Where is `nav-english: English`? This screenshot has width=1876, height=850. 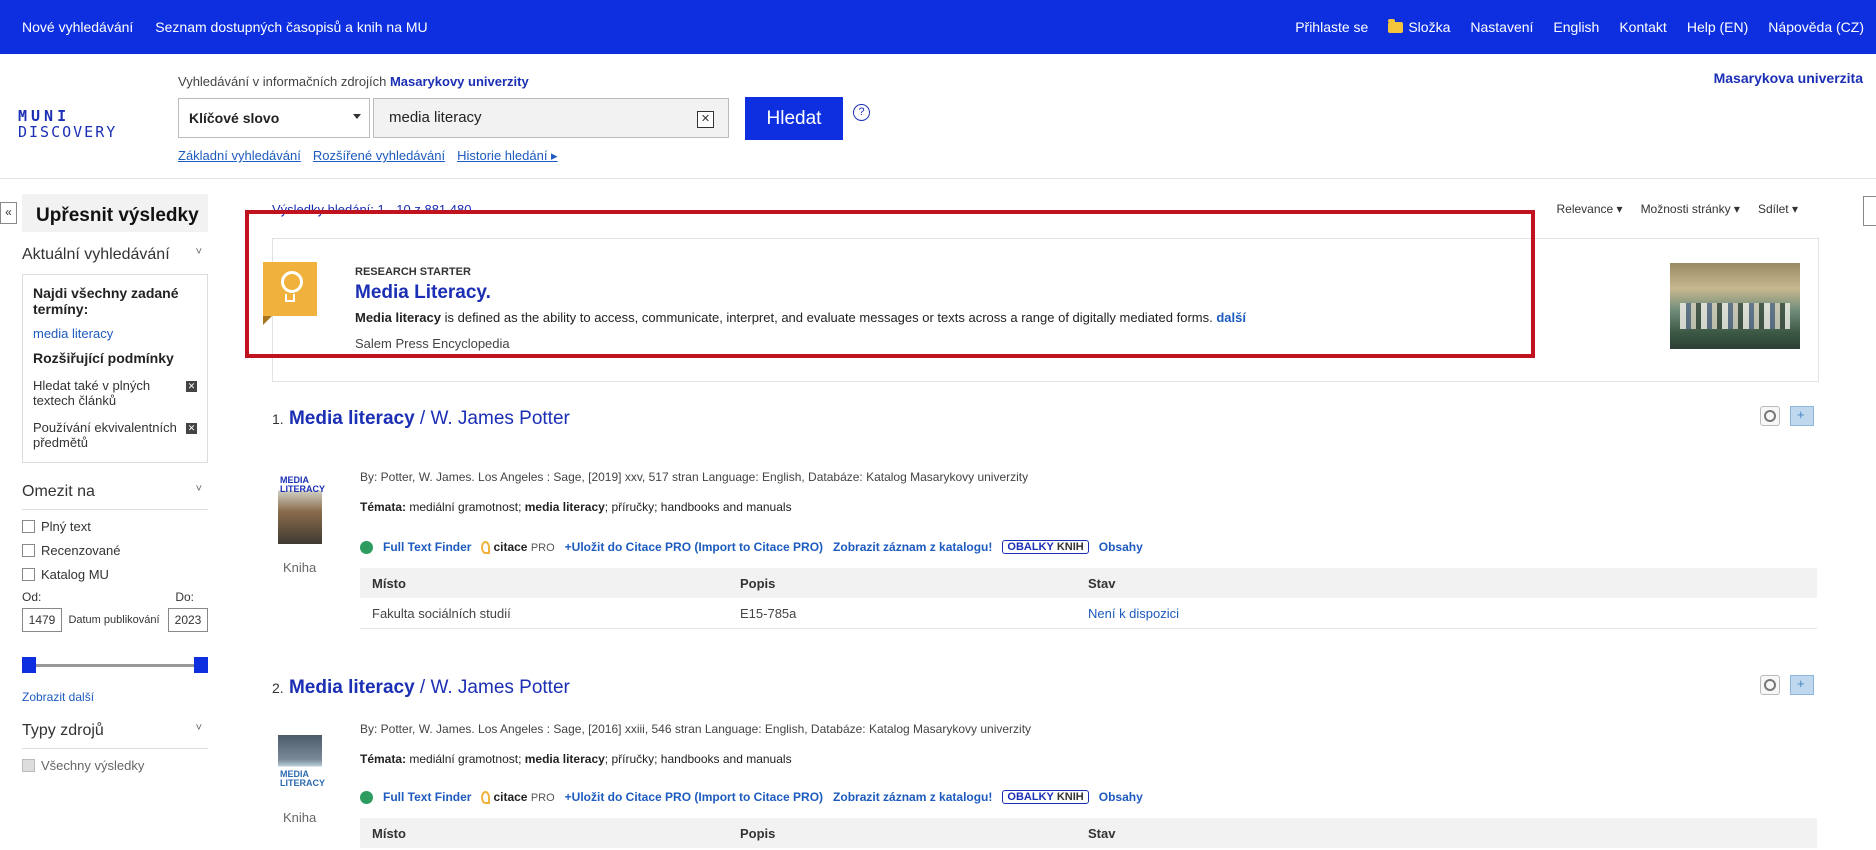
nav-english: English is located at coordinates (1576, 27).